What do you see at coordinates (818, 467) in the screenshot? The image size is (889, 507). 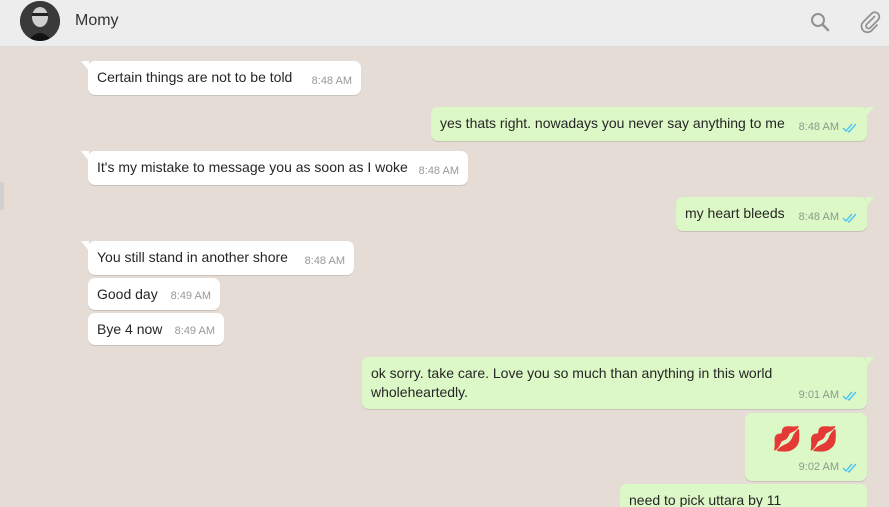 I see `message-time: 9:02 AM` at bounding box center [818, 467].